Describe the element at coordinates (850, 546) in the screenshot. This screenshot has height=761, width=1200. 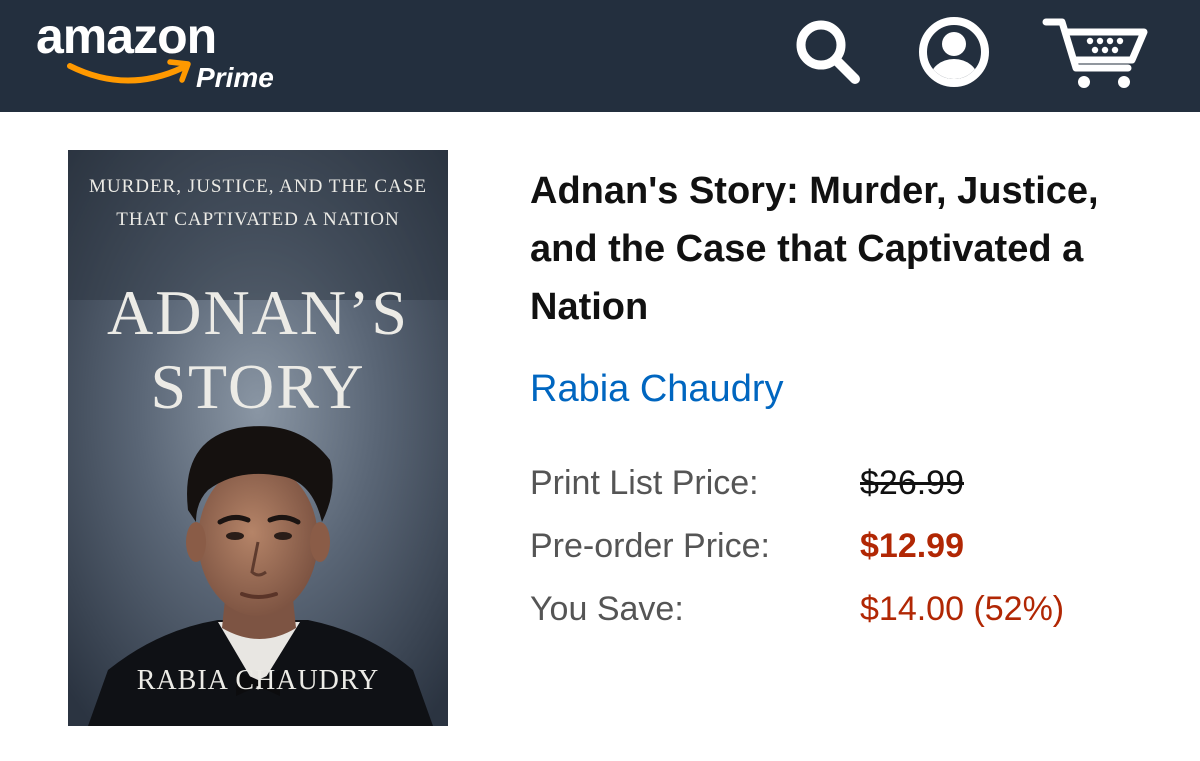
I see `preorder-price-row: Pre-order Price: $12.99` at that location.